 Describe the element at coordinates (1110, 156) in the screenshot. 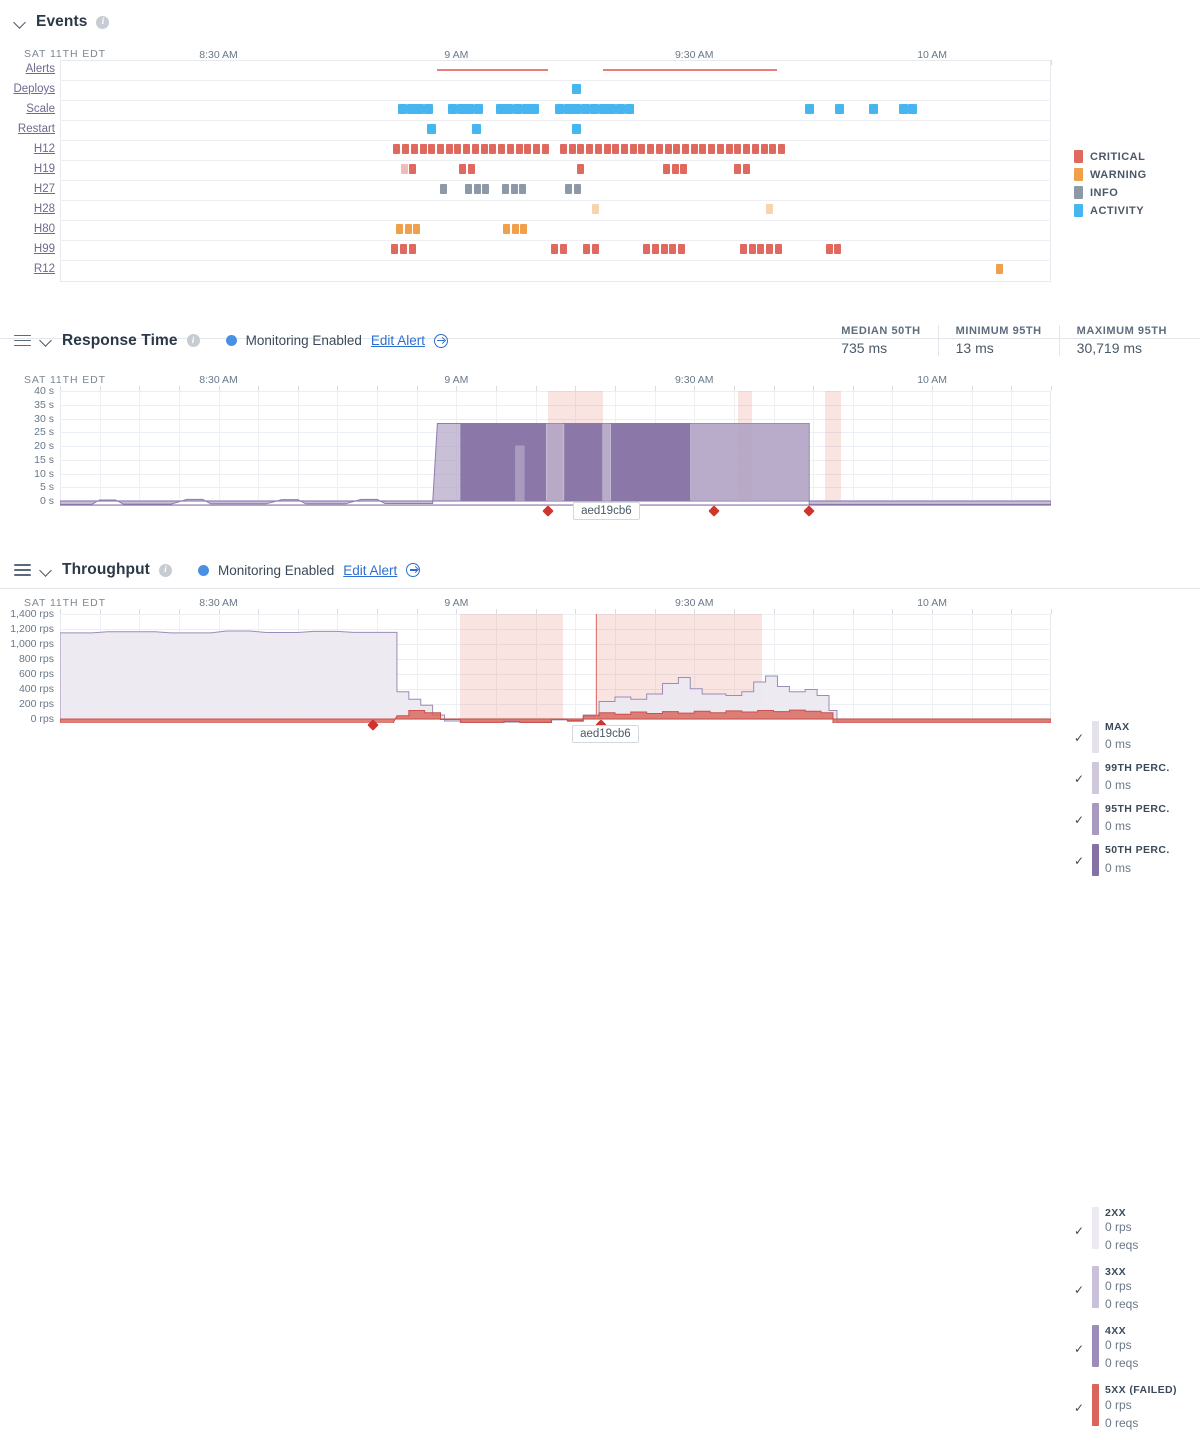

I see `events-legend-item: CRITICAL` at that location.